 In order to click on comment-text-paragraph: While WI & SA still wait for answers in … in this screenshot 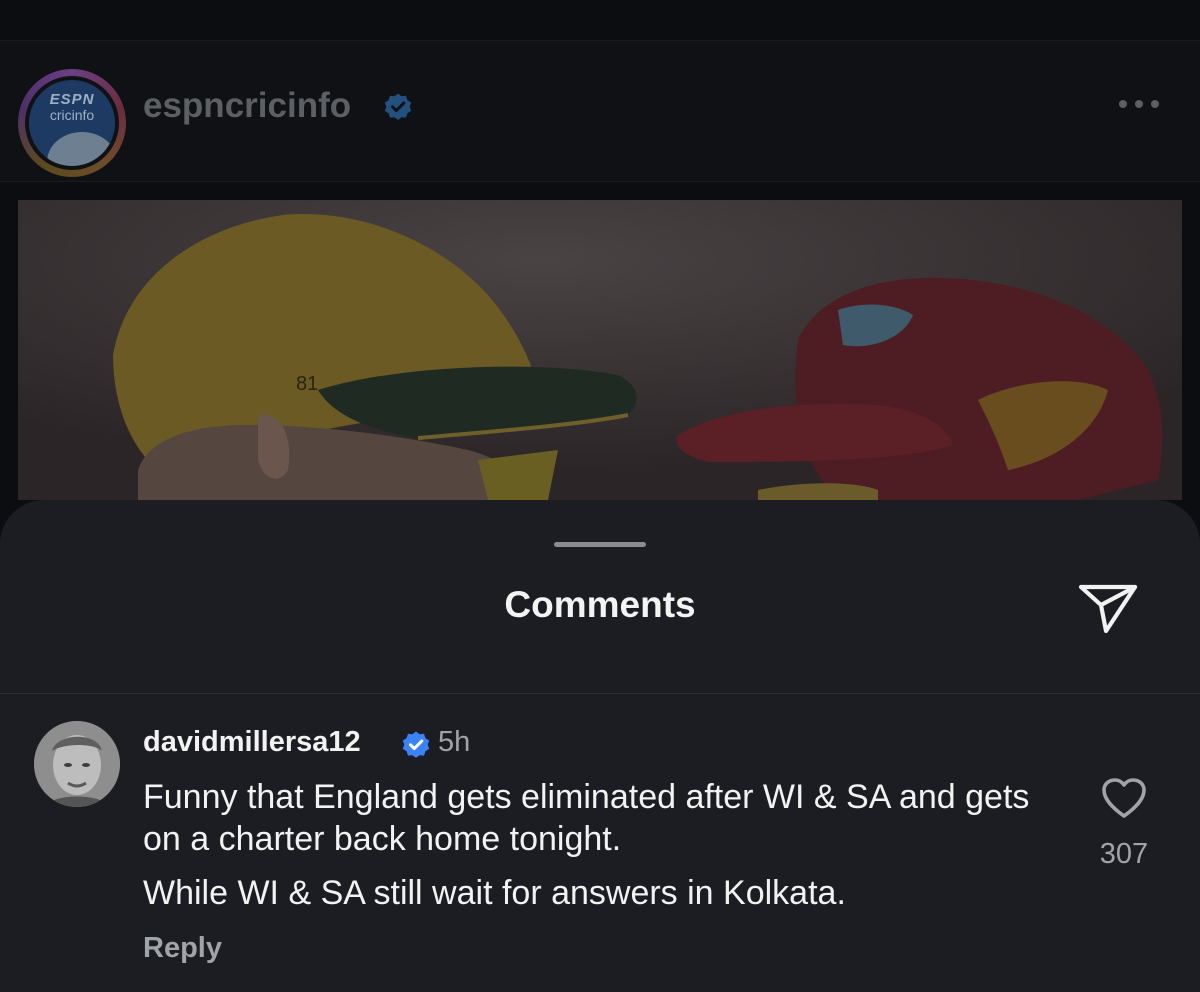, I will do `click(494, 893)`.